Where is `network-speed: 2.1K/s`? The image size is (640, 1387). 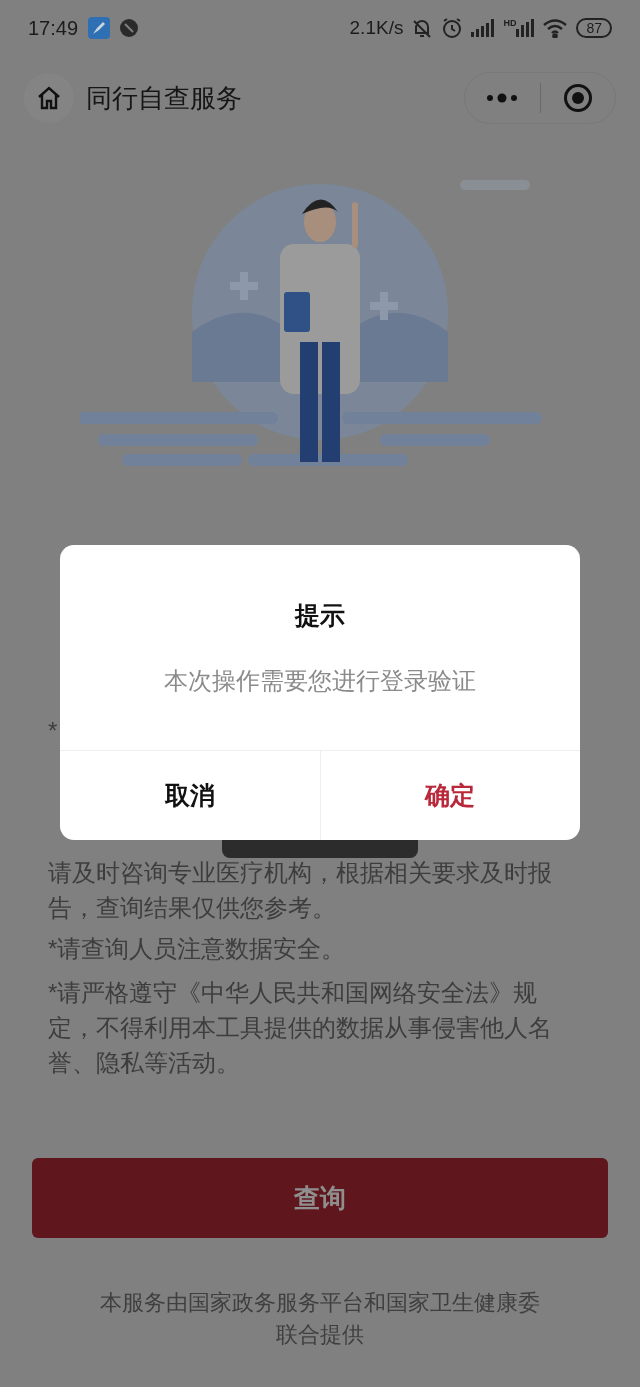
network-speed: 2.1K/s is located at coordinates (376, 27).